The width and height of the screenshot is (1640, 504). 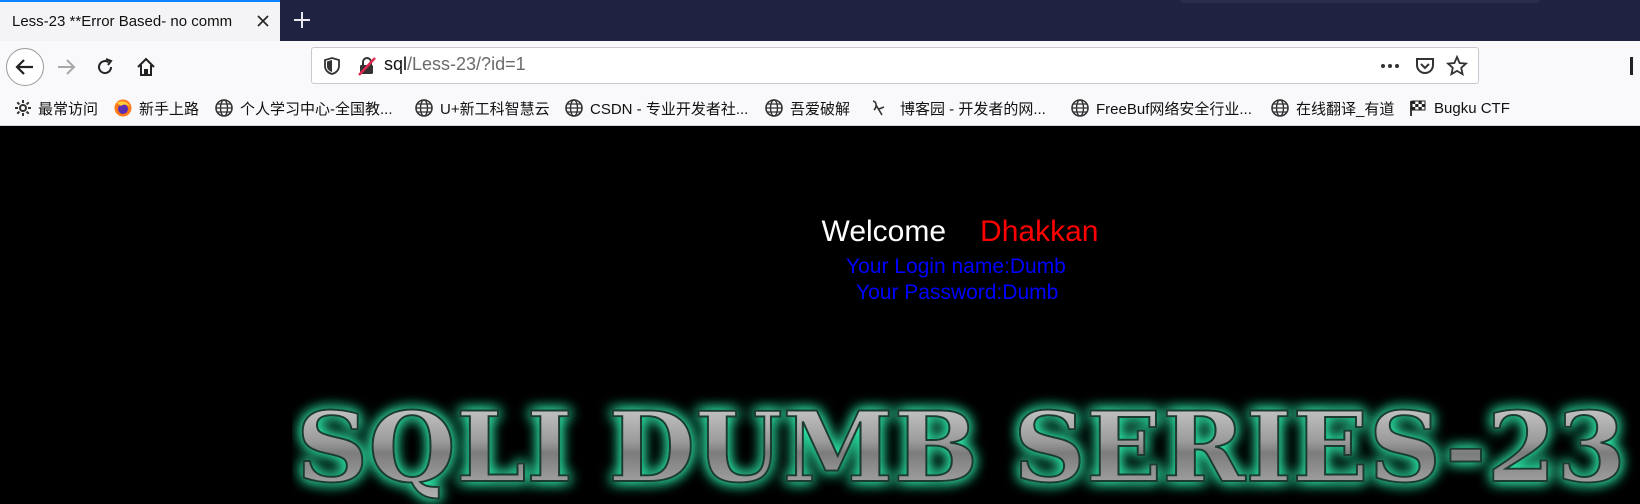 What do you see at coordinates (68, 109) in the screenshot?
I see `bookmark-label: 最常访问` at bounding box center [68, 109].